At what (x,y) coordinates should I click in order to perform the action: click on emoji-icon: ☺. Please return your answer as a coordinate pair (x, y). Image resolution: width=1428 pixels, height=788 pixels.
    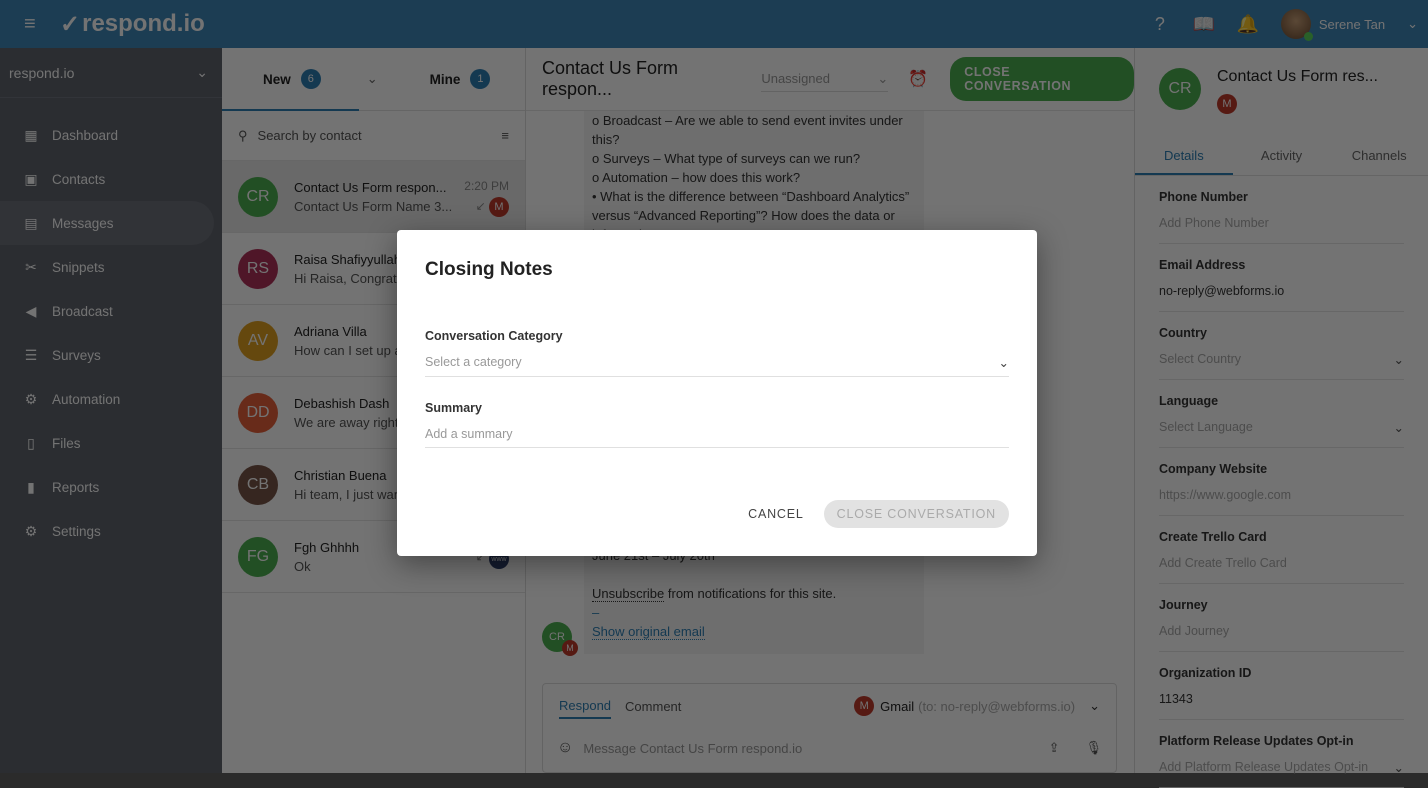
    Looking at the image, I should click on (565, 748).